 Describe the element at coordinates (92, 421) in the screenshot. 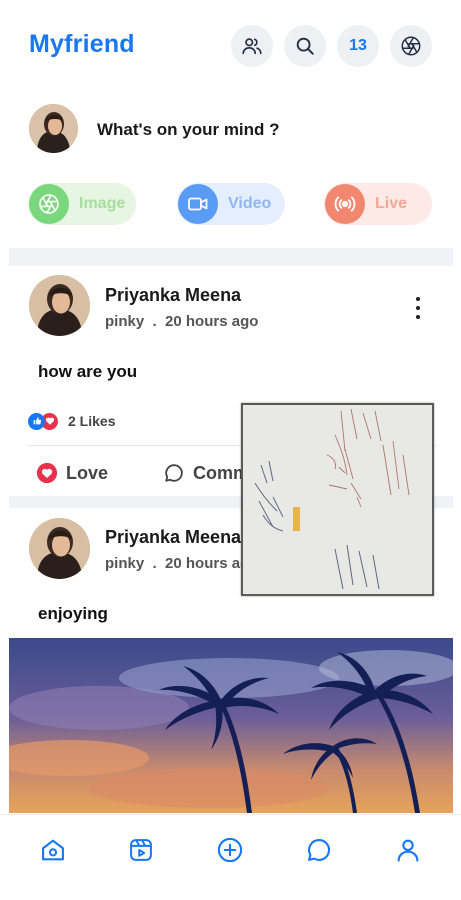

I see `likes-count: 2 Likes` at that location.